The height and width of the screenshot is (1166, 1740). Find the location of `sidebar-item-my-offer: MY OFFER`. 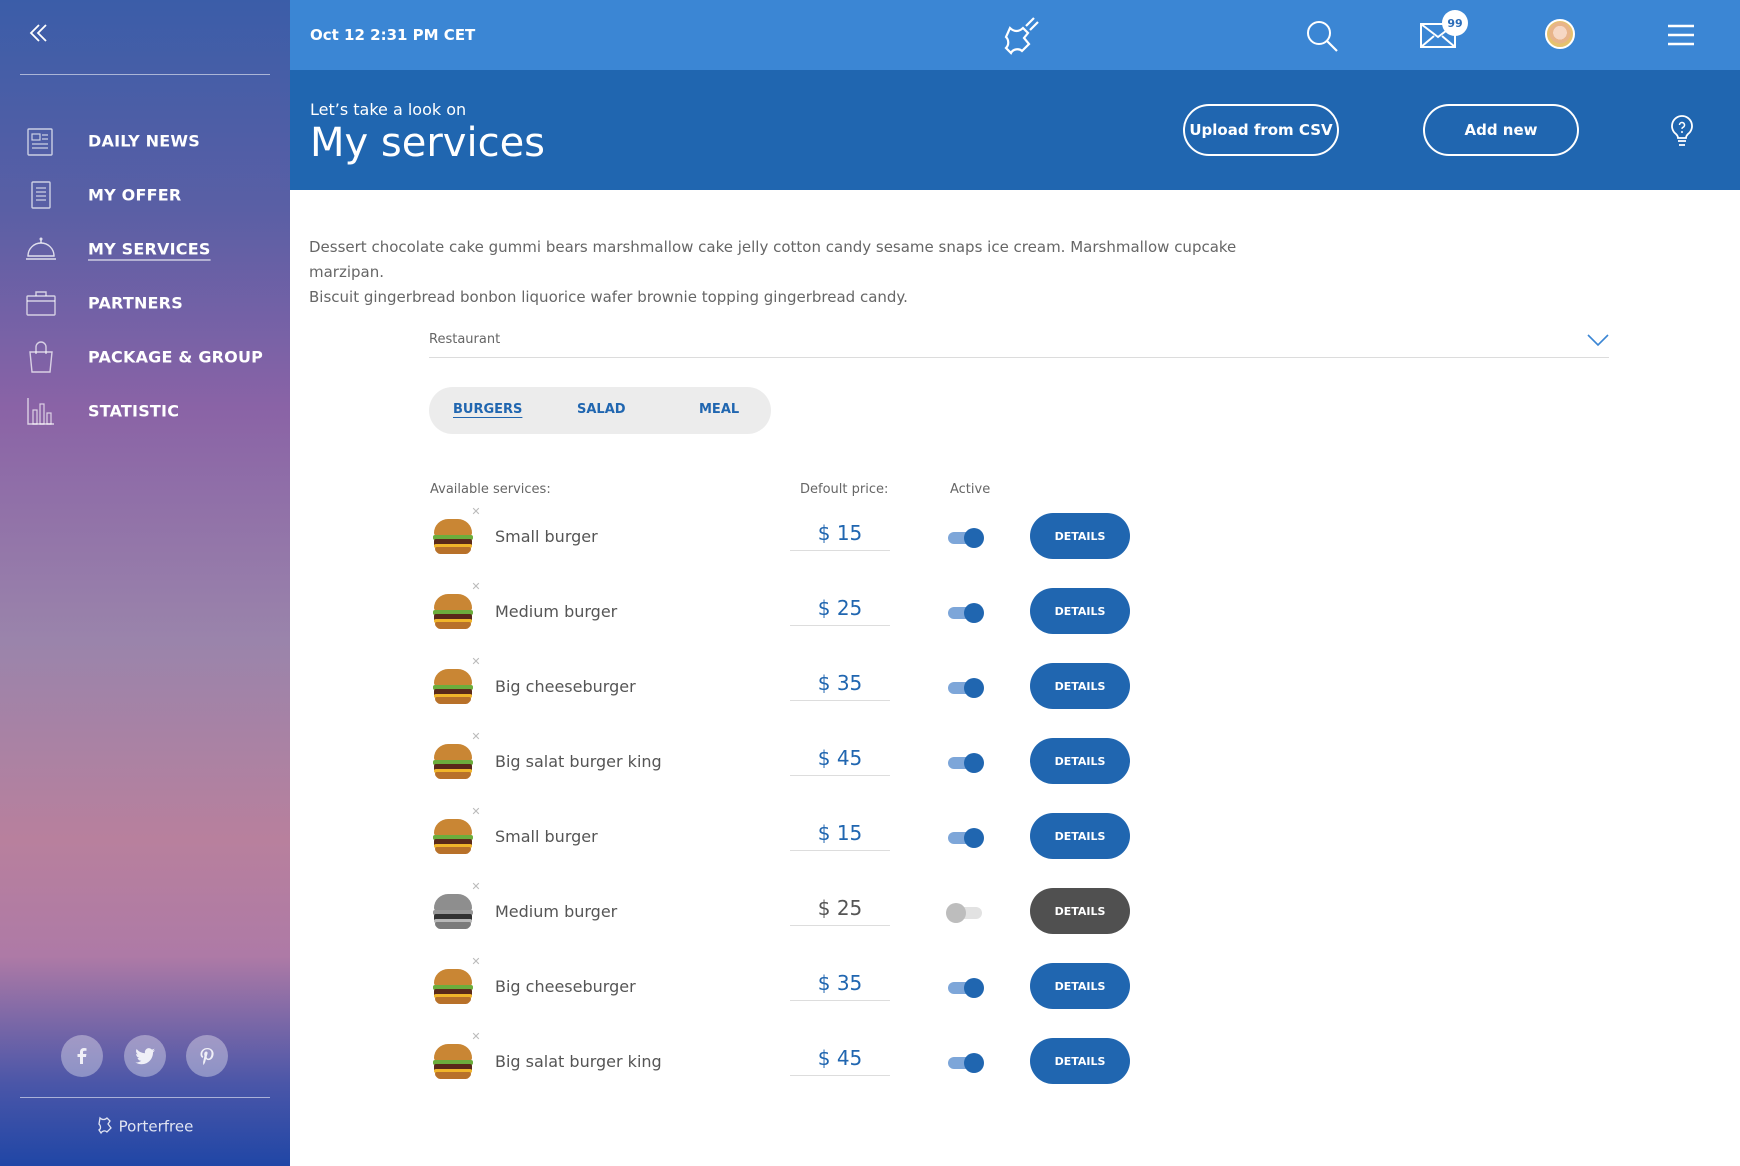

sidebar-item-my-offer: MY OFFER is located at coordinates (145, 195).